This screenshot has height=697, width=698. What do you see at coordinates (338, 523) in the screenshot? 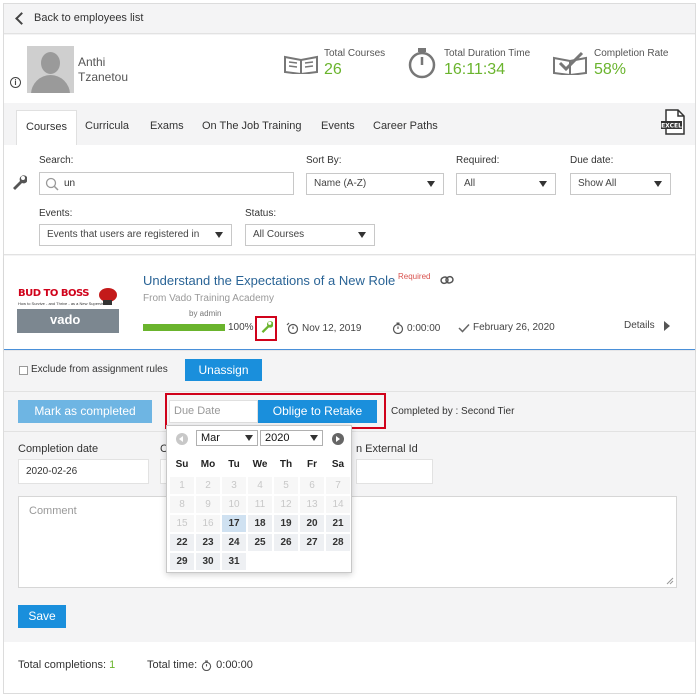
I see `calendar-day: 21` at bounding box center [338, 523].